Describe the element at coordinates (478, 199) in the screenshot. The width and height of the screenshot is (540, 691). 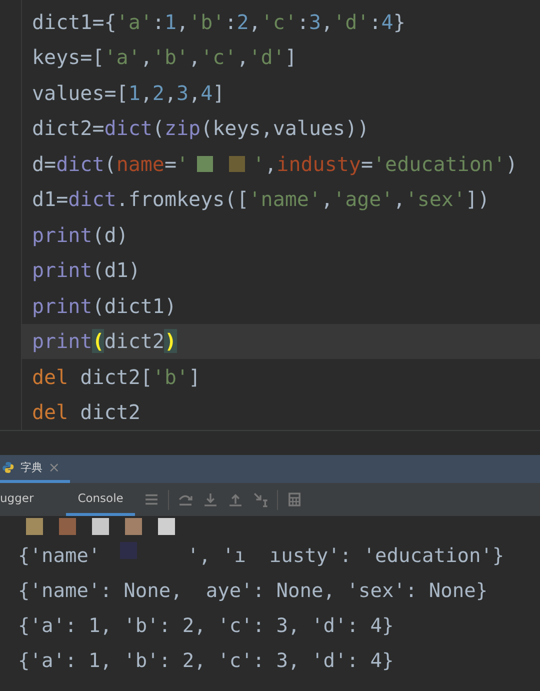
I see `code-token: ])` at that location.